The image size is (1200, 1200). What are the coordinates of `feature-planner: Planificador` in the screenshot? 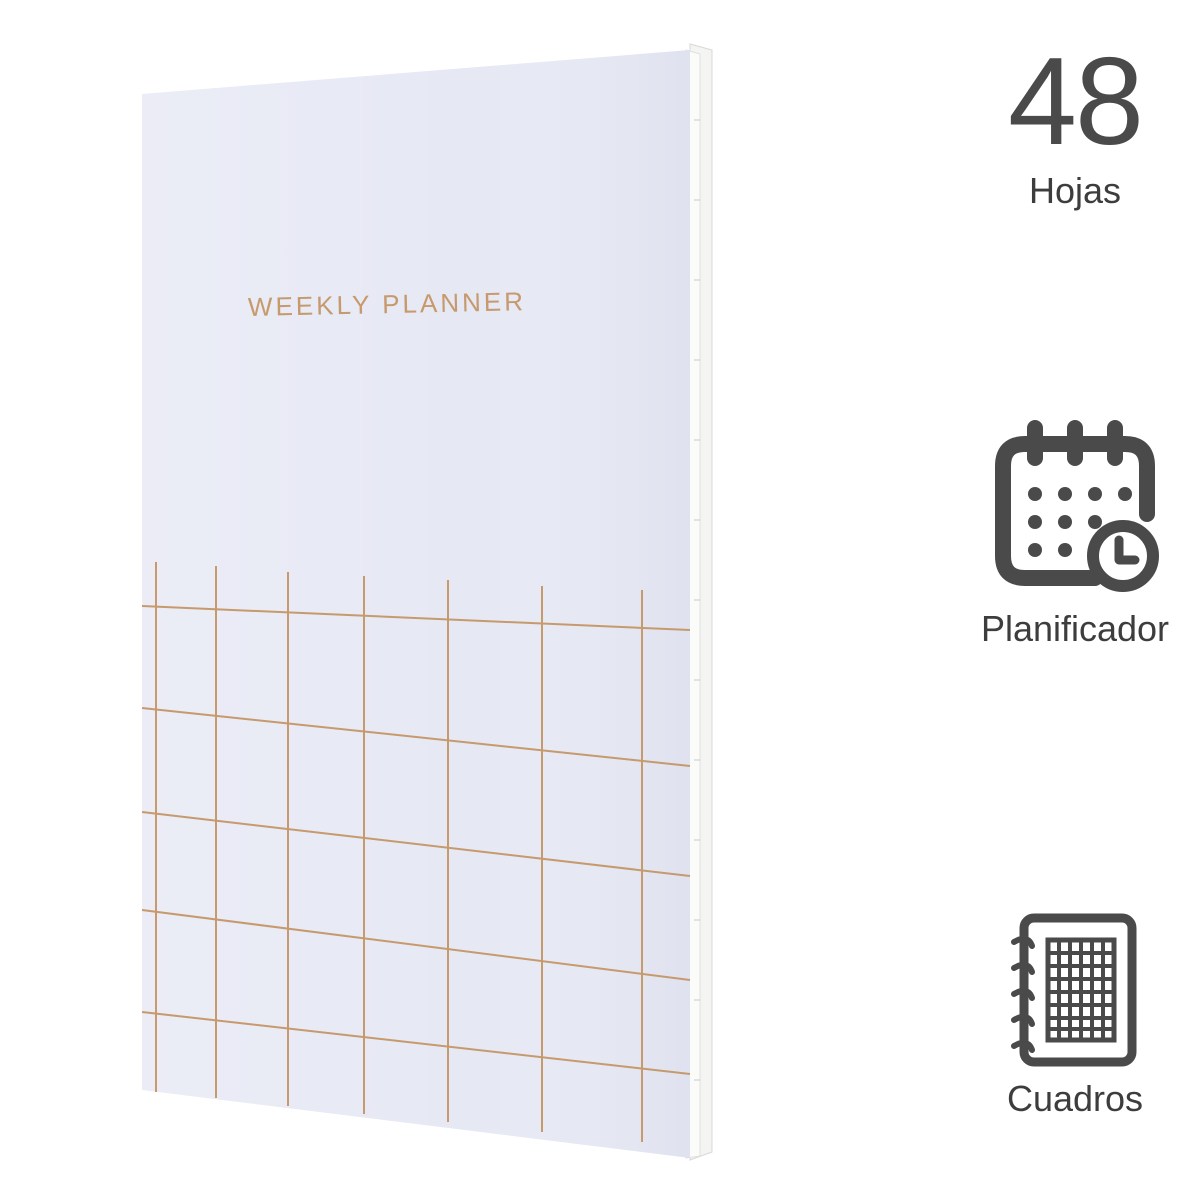 It's located at (1075, 534).